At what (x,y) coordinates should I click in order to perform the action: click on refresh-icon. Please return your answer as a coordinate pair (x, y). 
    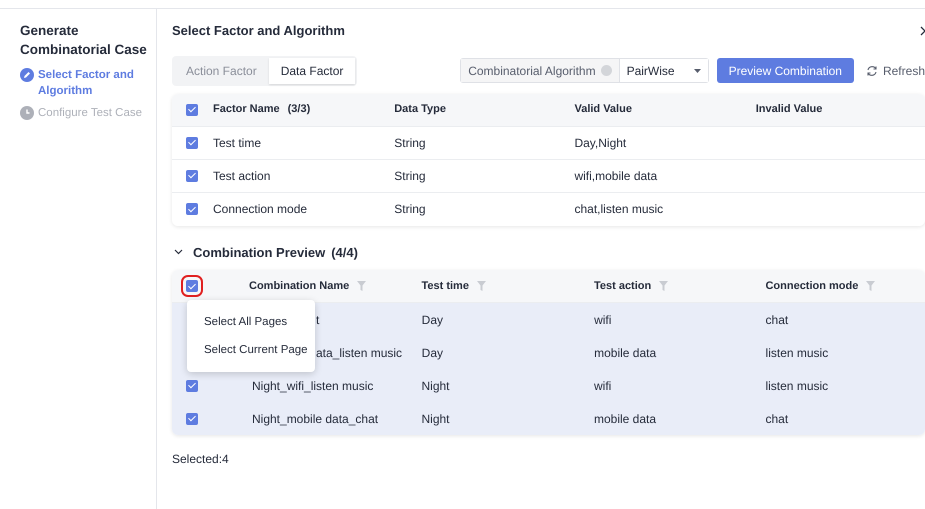
    Looking at the image, I should click on (872, 70).